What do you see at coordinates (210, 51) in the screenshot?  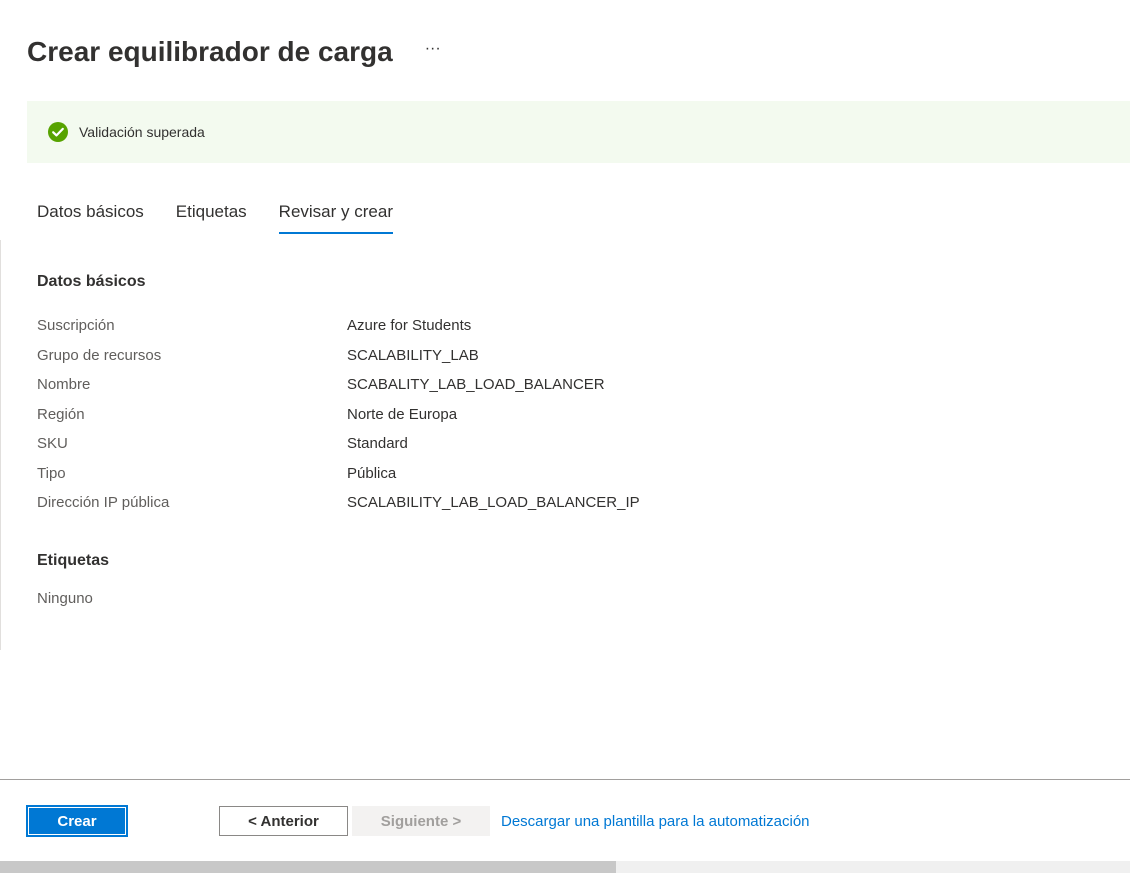 I see `page-title: Crear equilibrador de carga` at bounding box center [210, 51].